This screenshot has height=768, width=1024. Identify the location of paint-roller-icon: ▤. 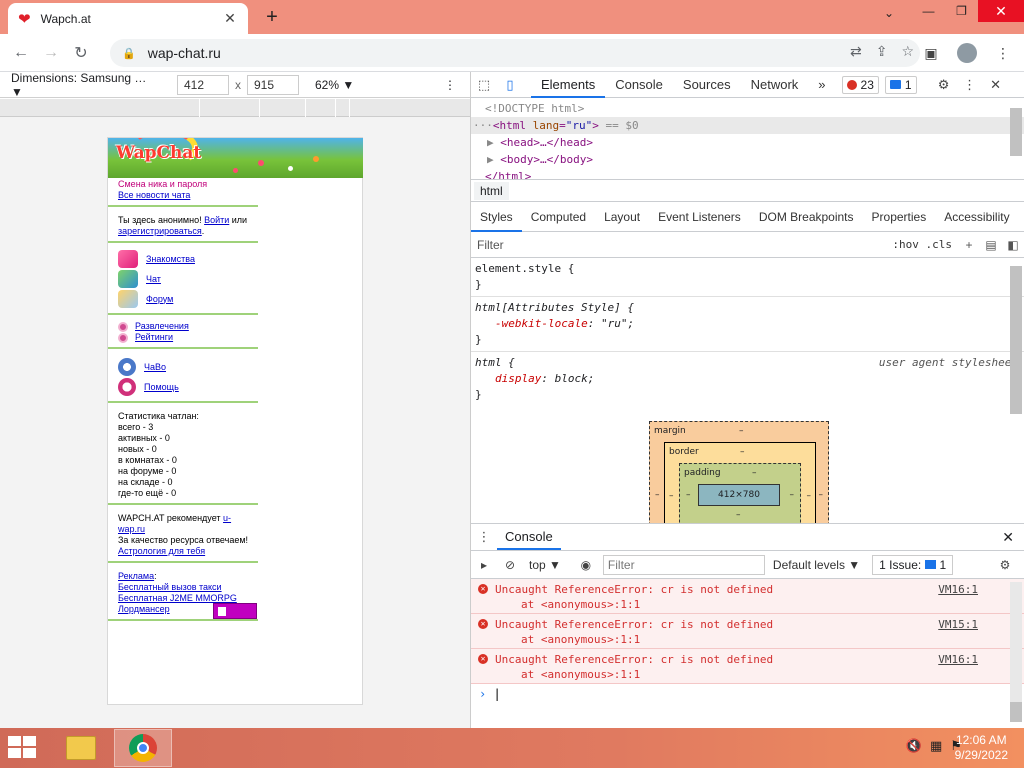
(991, 245).